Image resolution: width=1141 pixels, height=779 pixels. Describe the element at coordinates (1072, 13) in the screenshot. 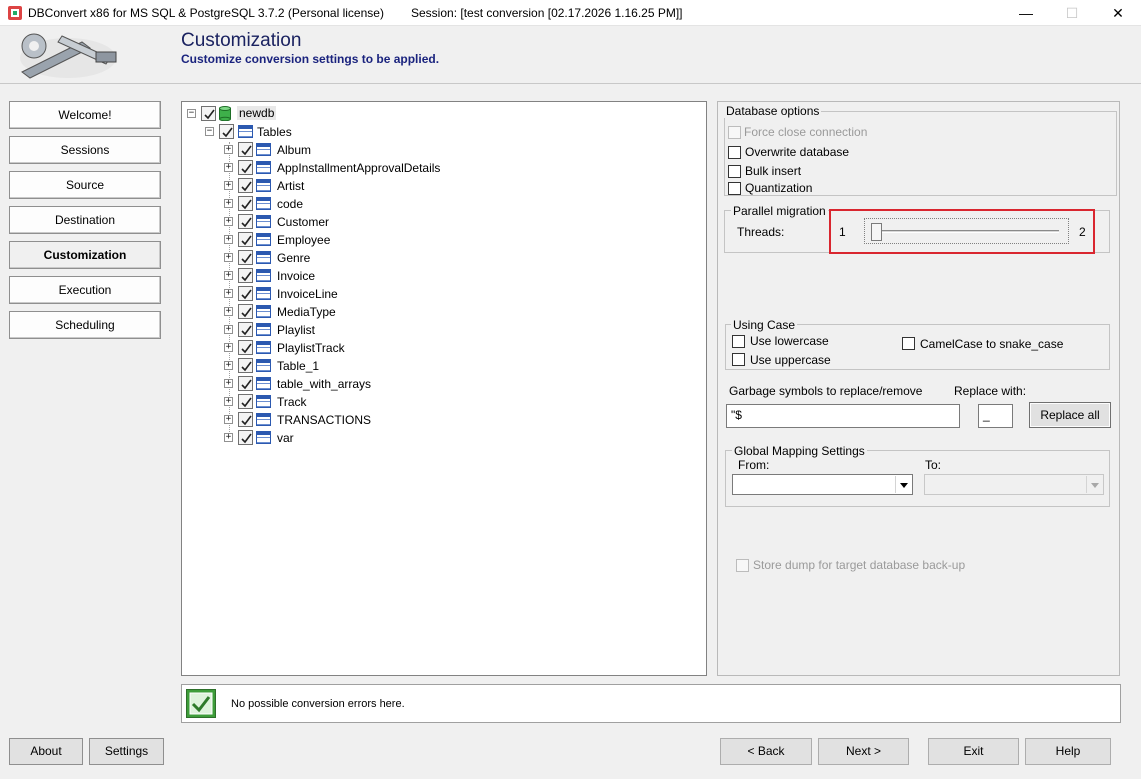

I see `maximize-button: ☐` at that location.